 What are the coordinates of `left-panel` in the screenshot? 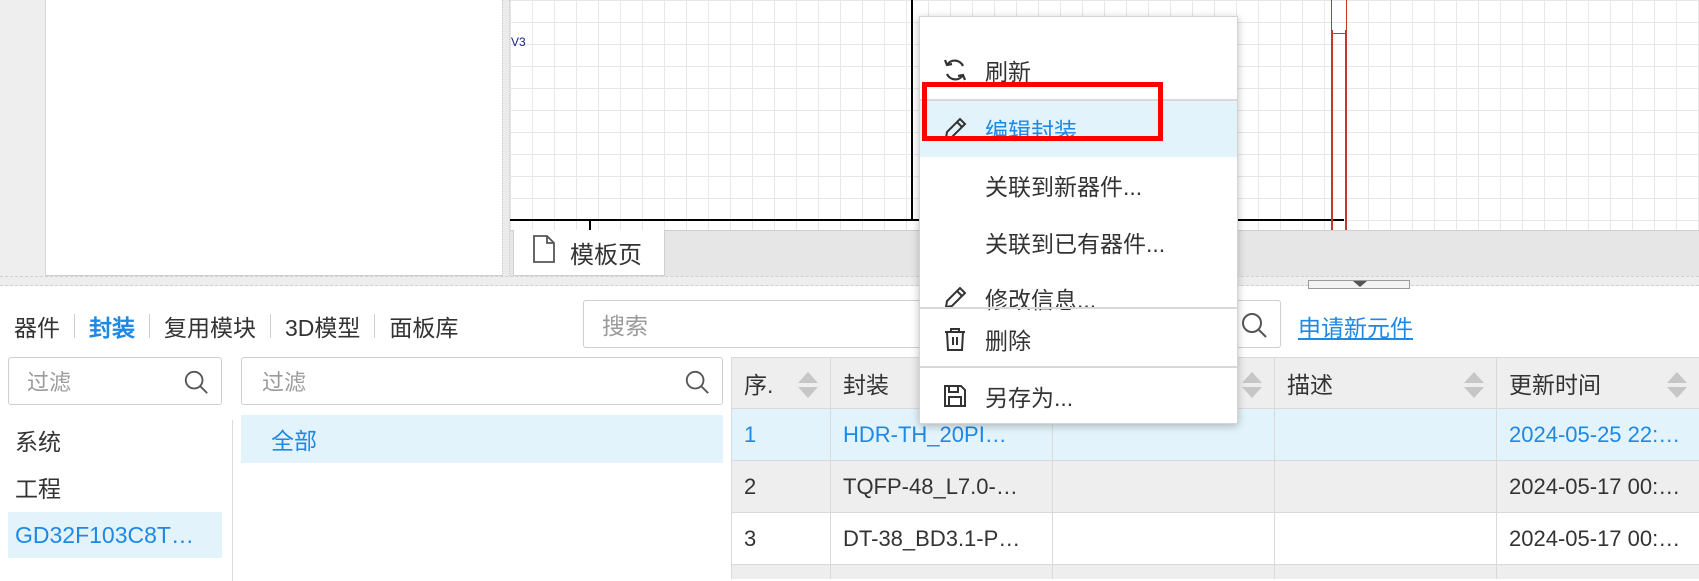 It's located at (274, 138).